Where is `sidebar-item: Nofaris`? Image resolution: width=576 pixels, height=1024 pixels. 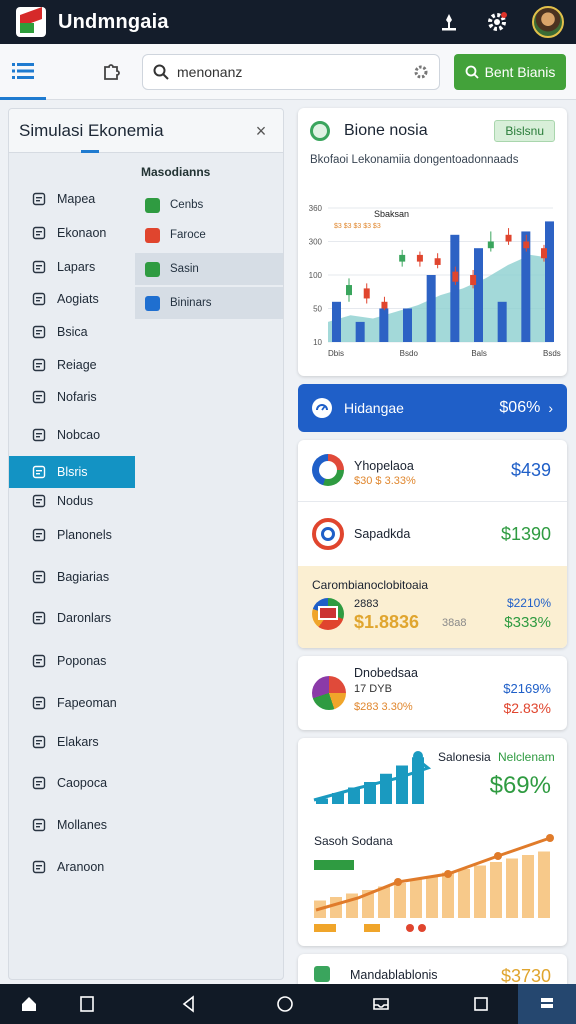
sidebar-item: Nofaris is located at coordinates (72, 397).